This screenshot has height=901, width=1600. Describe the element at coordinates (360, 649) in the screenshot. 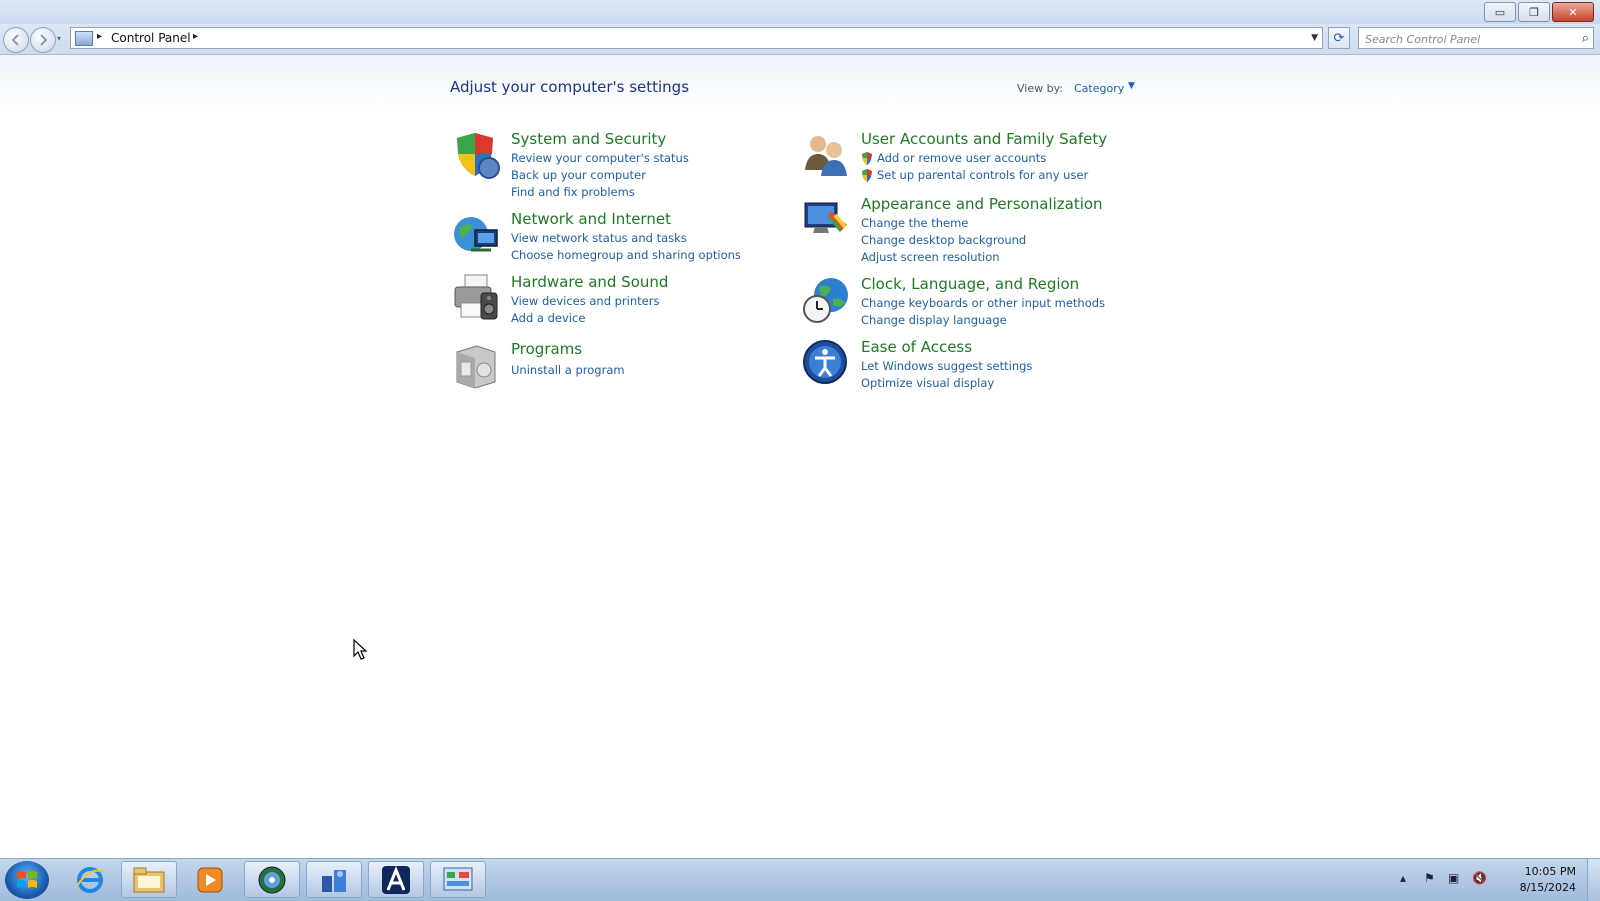

I see `mouse-cursor-icon` at that location.